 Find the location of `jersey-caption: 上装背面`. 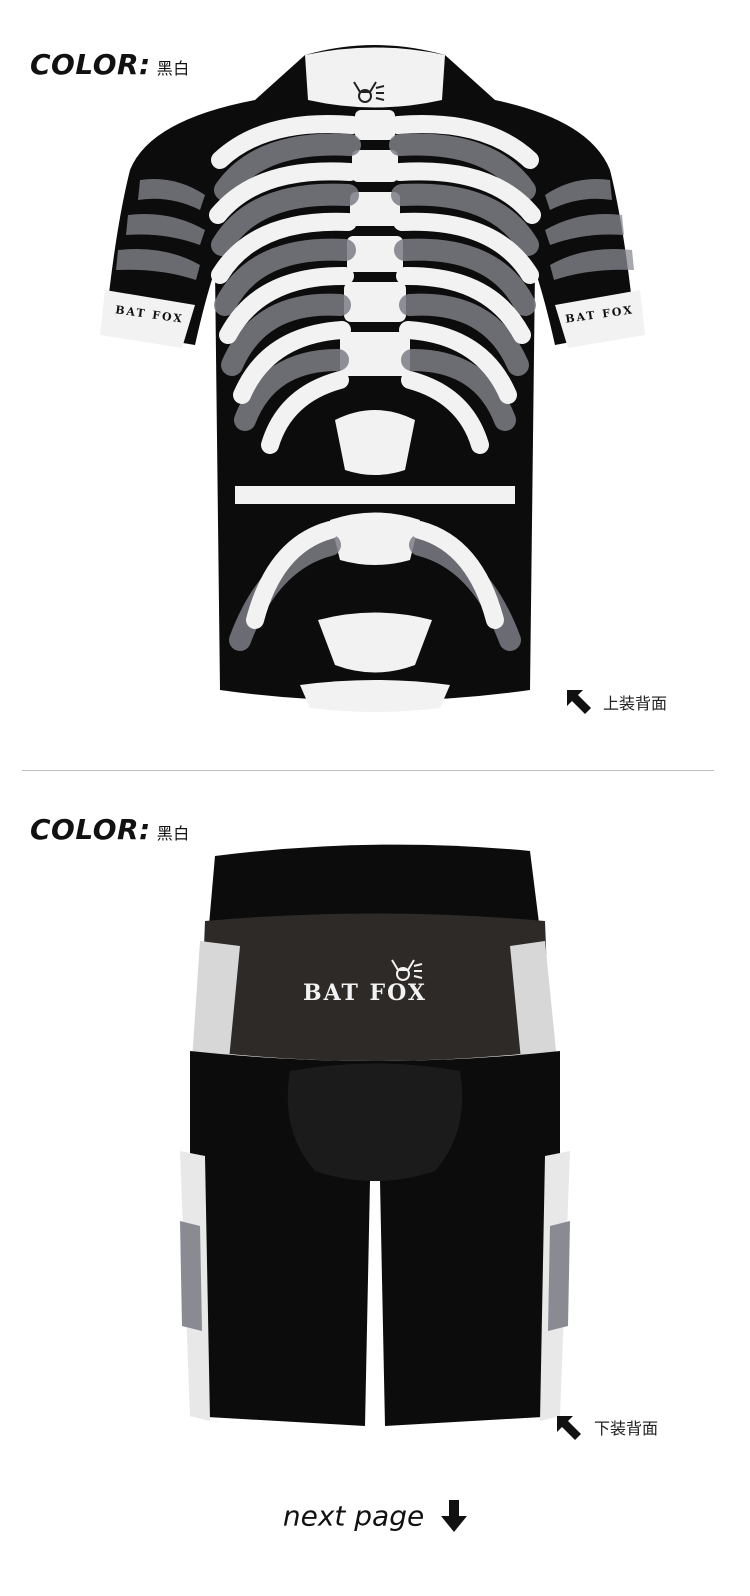

jersey-caption: 上装背面 is located at coordinates (635, 703).